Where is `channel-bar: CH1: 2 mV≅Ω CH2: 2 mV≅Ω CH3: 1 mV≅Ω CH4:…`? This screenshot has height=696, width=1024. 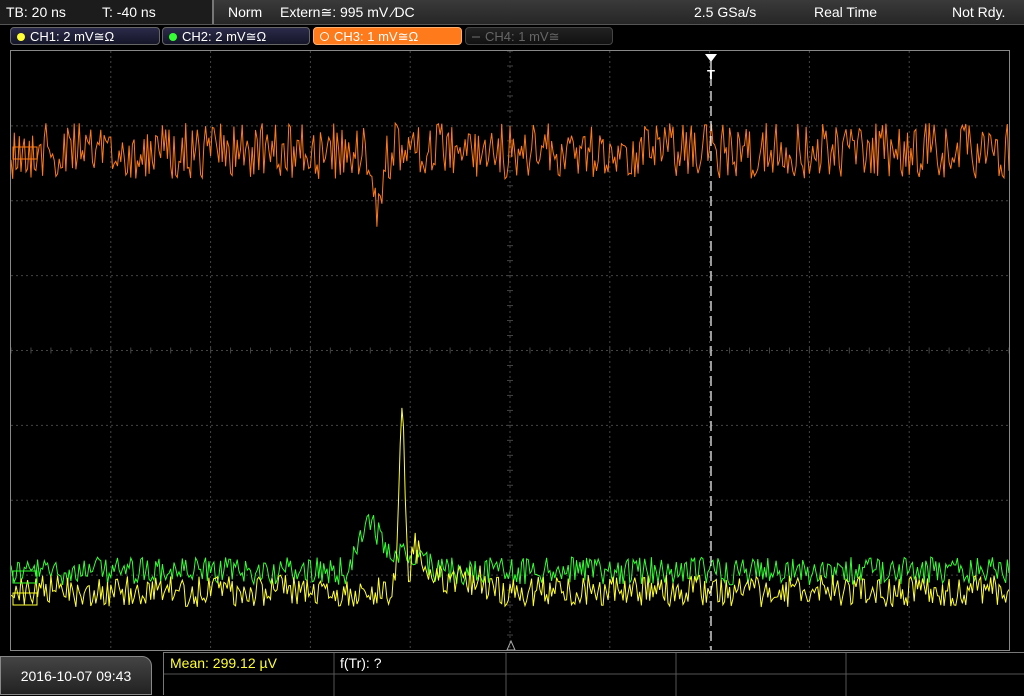
channel-bar: CH1: 2 mV≅Ω CH2: 2 mV≅Ω CH3: 1 mV≅Ω CH4:… is located at coordinates (512, 36).